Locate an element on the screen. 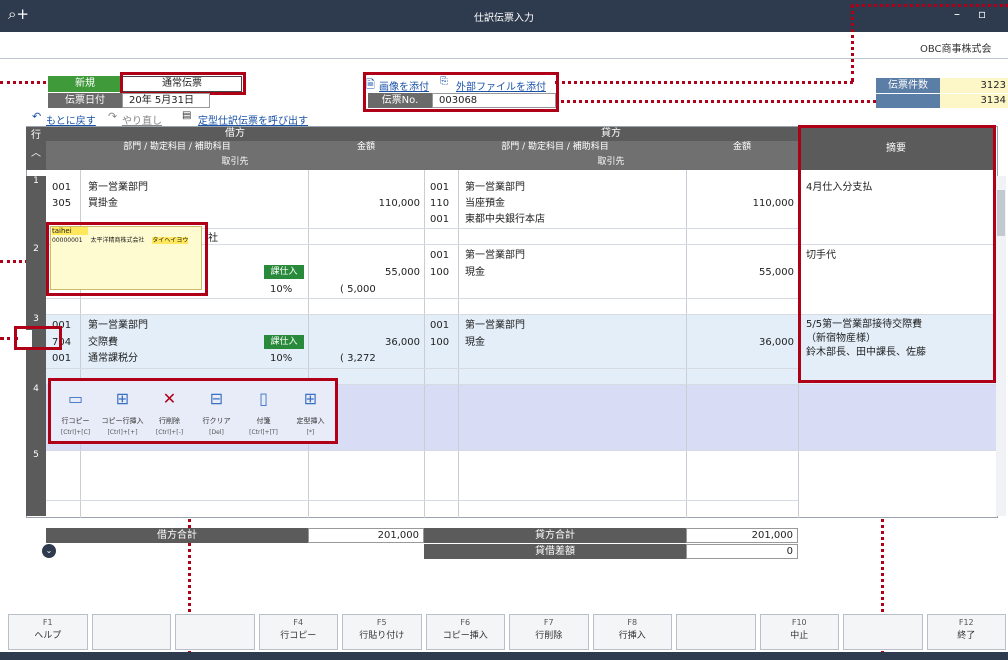 The height and width of the screenshot is (660, 1008). voucher-count-label: 伝票件数 is located at coordinates (908, 85).